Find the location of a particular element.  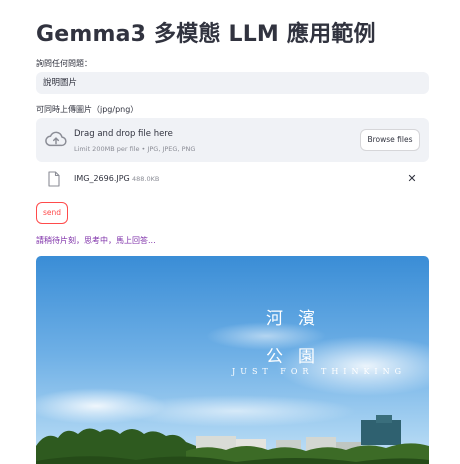

watermark-char-gong: 公 is located at coordinates (274, 357).